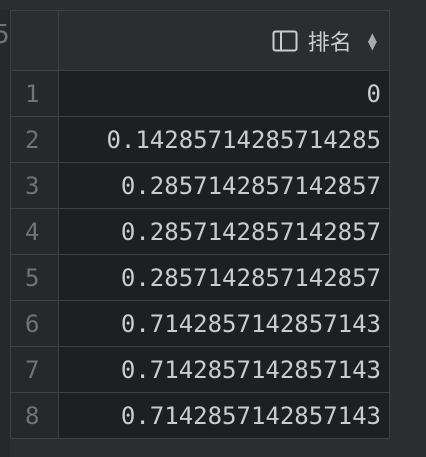  I want to click on table-row: 3 0.2857142857142857, so click(199, 185).